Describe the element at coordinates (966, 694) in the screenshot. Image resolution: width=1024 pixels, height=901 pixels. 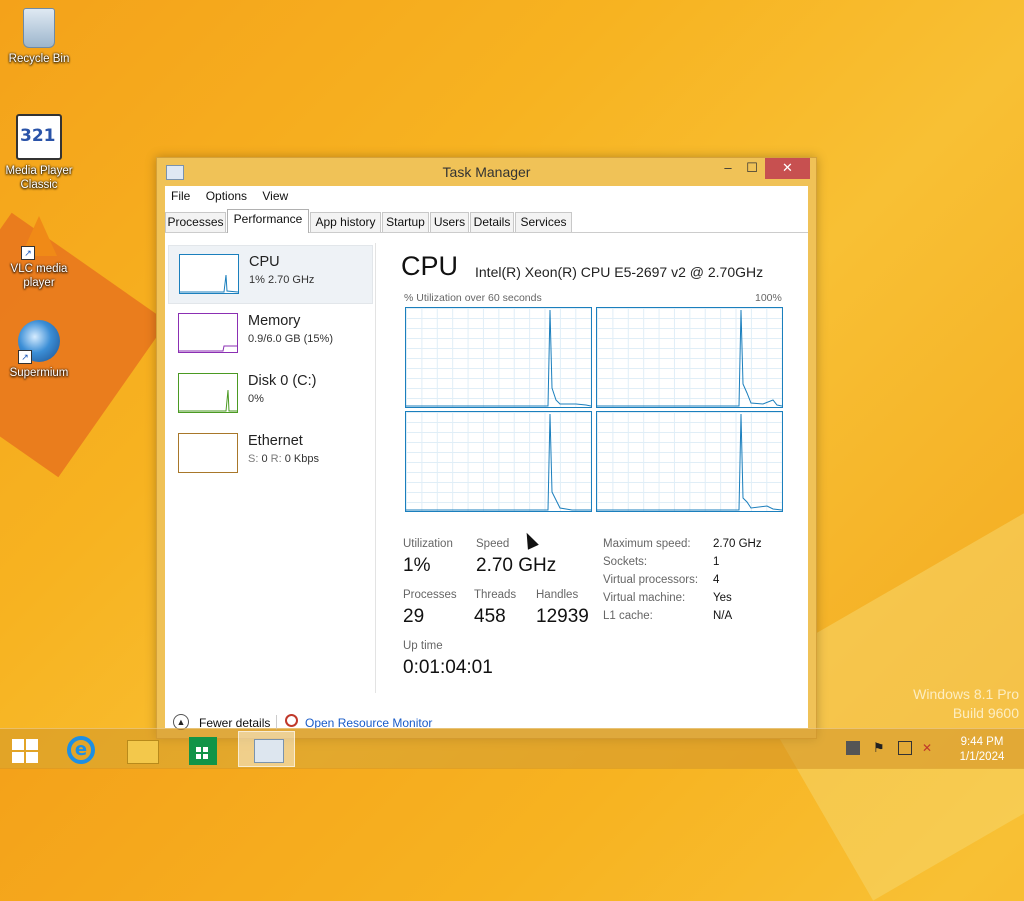
I see `watermark-line: Windows 8.1 Pro` at that location.